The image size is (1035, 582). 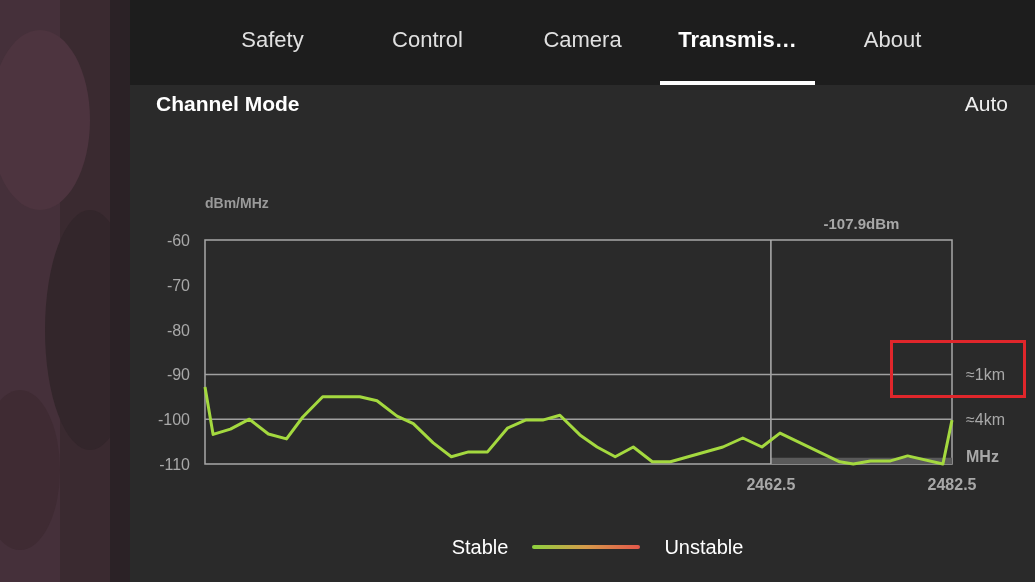 I want to click on axis-label: dBm/MHz, so click(x=237, y=203).